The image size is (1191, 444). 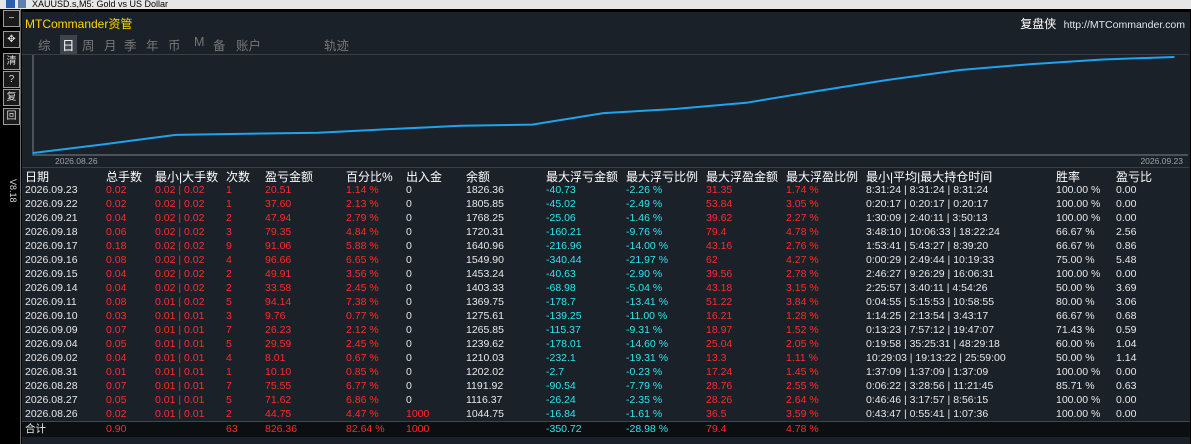 What do you see at coordinates (362, 358) in the screenshot?
I see `table-cell: 0.67 %` at bounding box center [362, 358].